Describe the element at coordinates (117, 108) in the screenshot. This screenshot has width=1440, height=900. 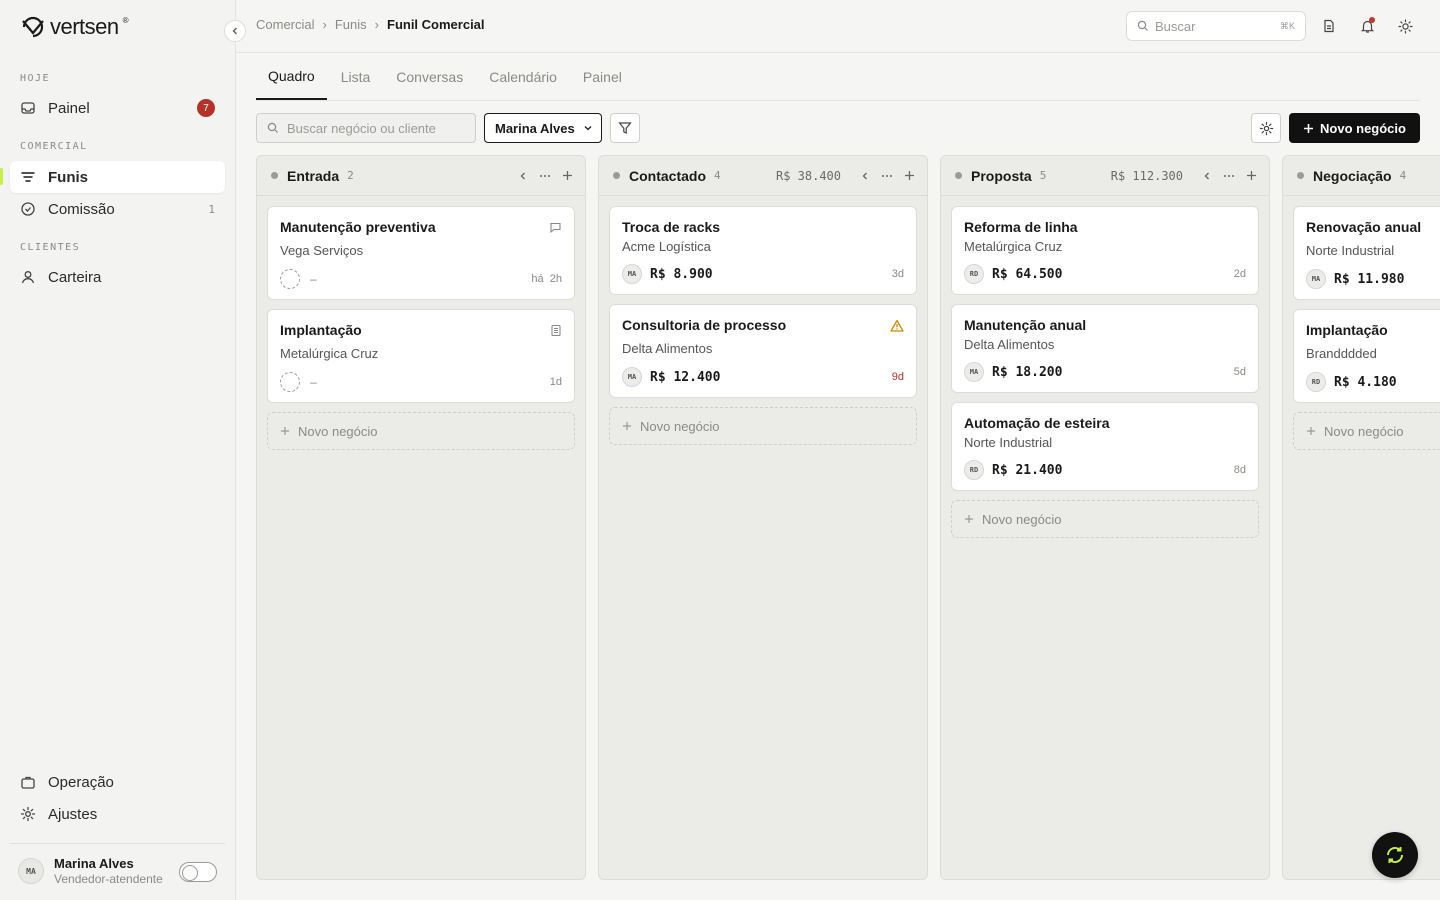
I see `sidebar-item-painel: Painel 7` at that location.